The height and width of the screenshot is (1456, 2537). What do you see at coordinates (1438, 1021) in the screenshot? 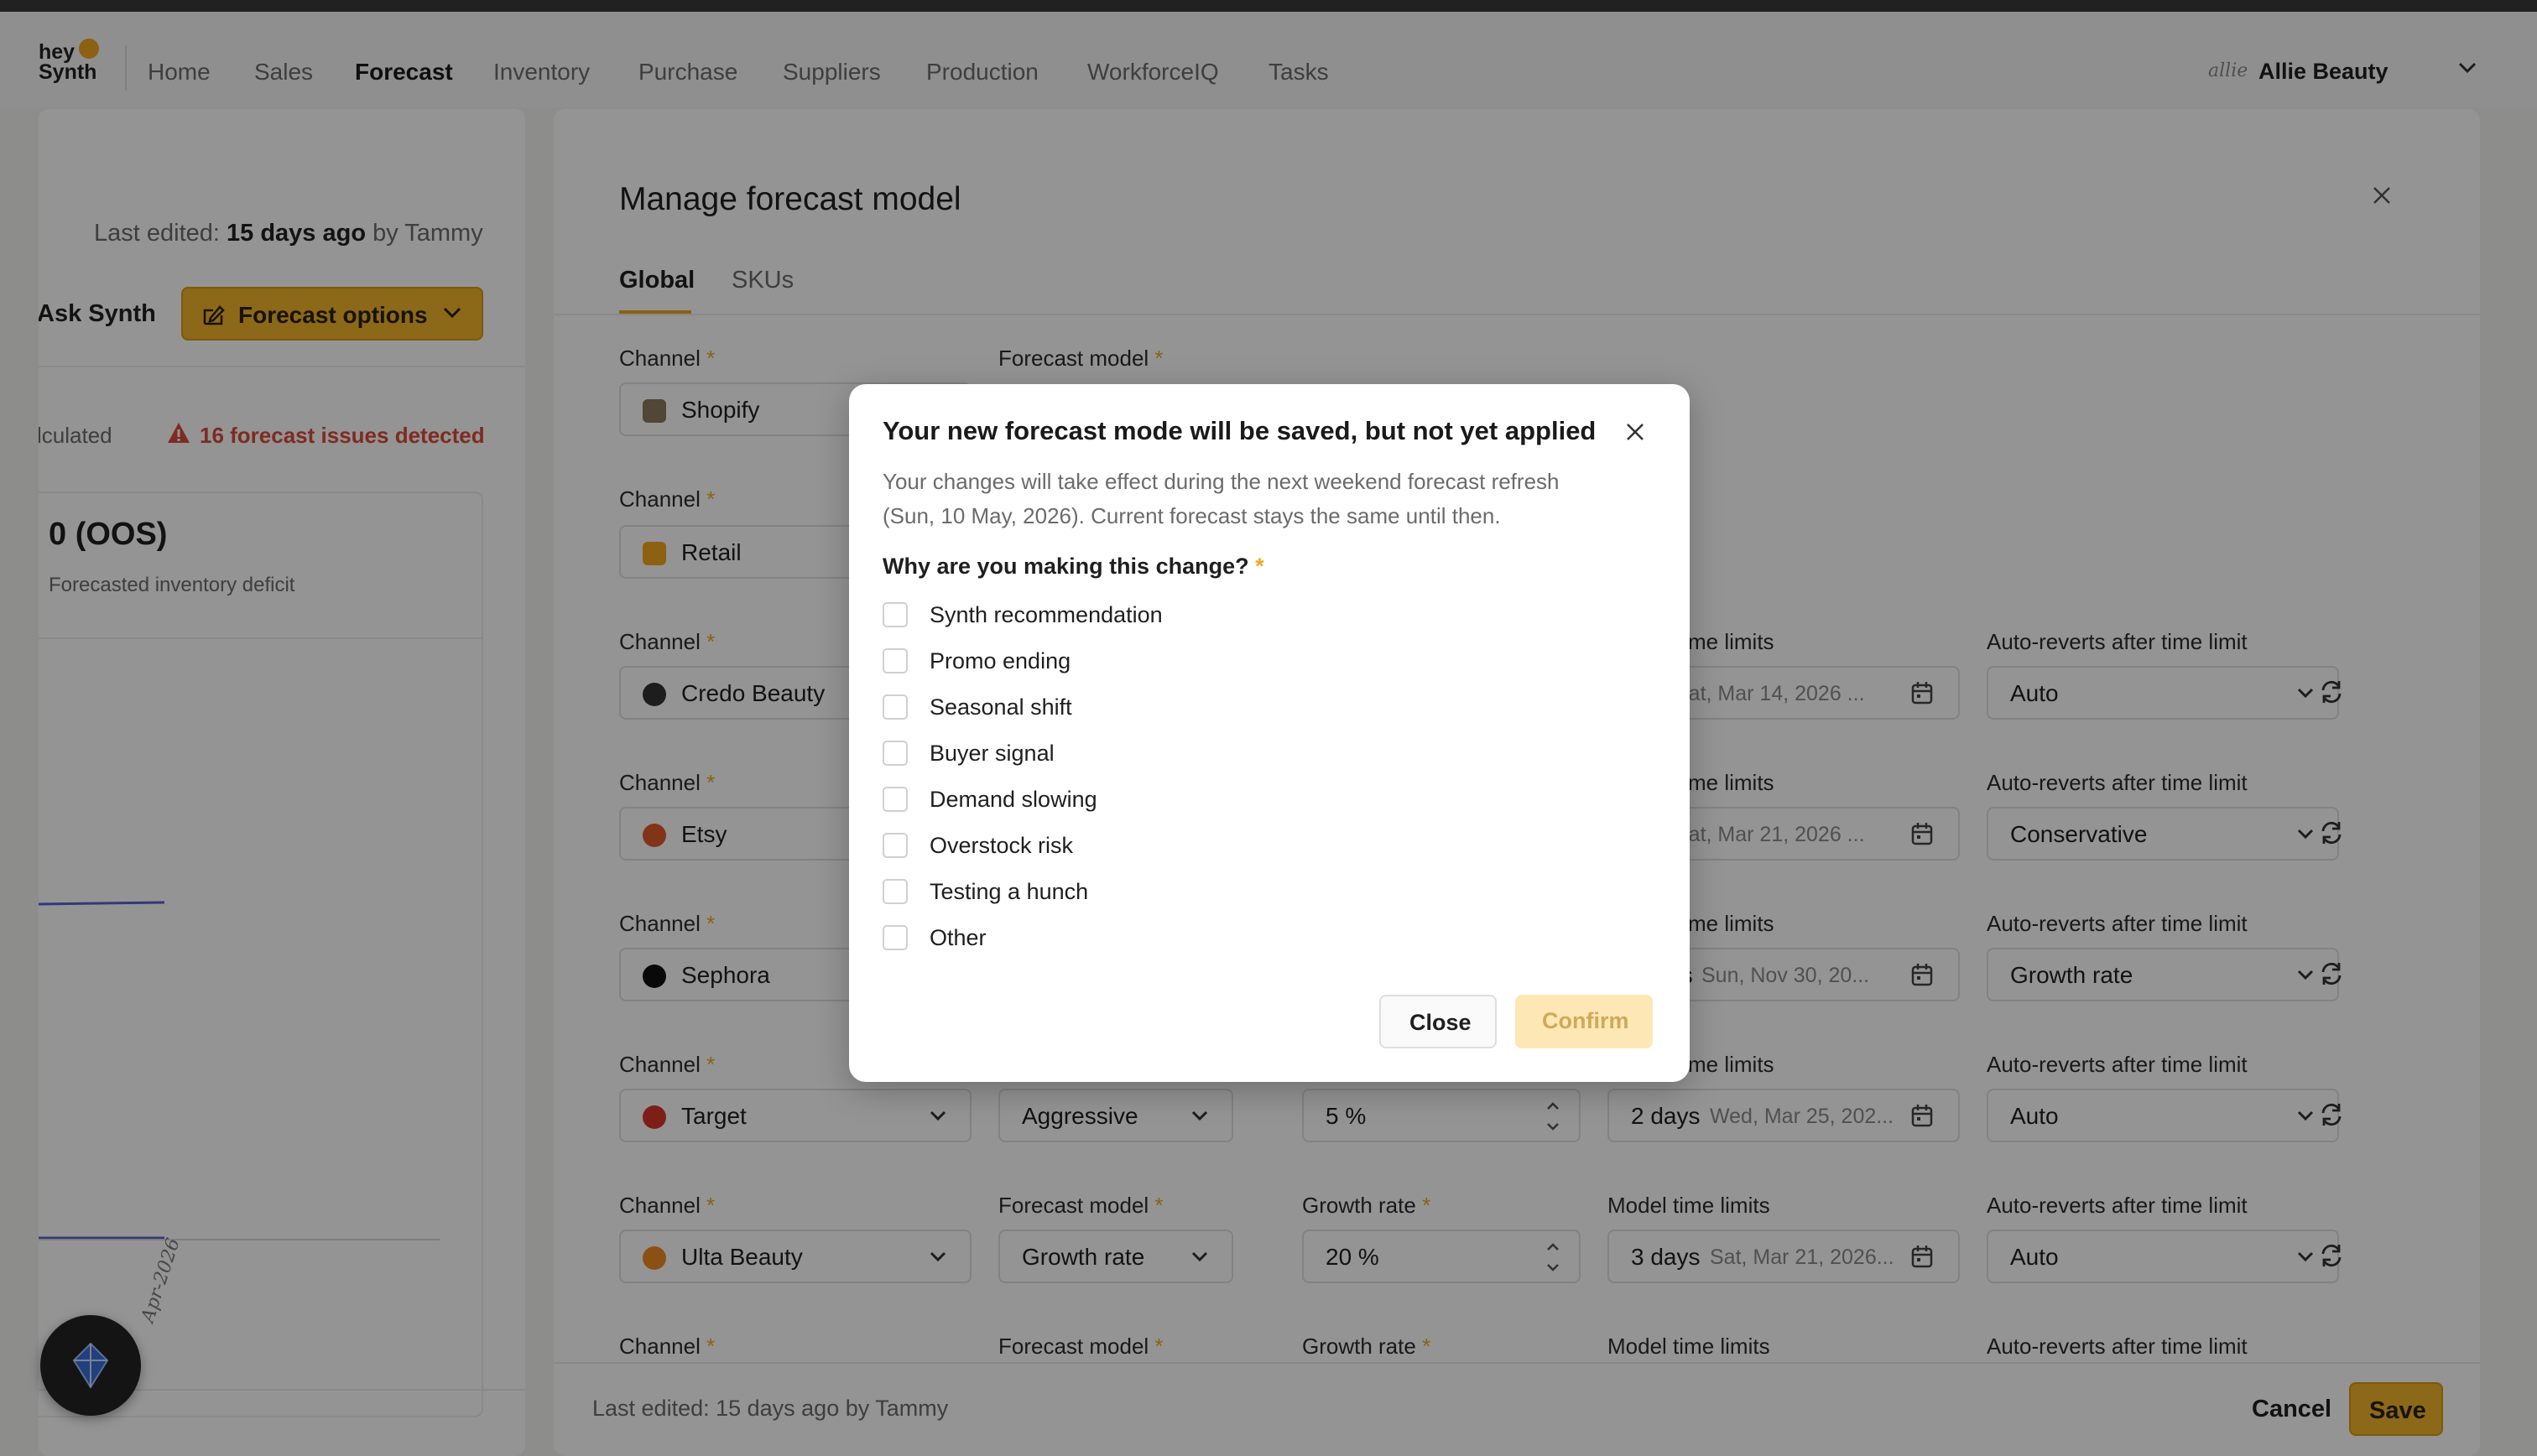
I see `dialog-close-button: Close` at bounding box center [1438, 1021].